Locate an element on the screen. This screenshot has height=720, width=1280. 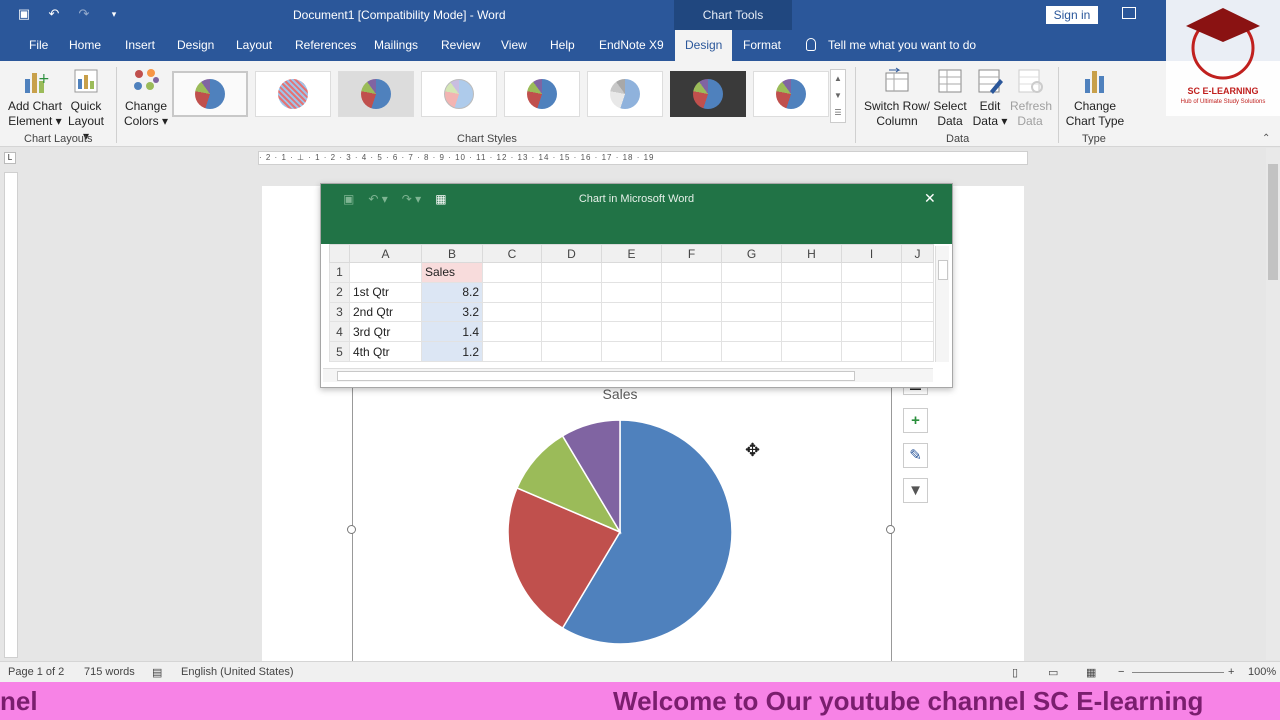
refresh-data-button: Refresh Data is located at coordinates (1031, 98).